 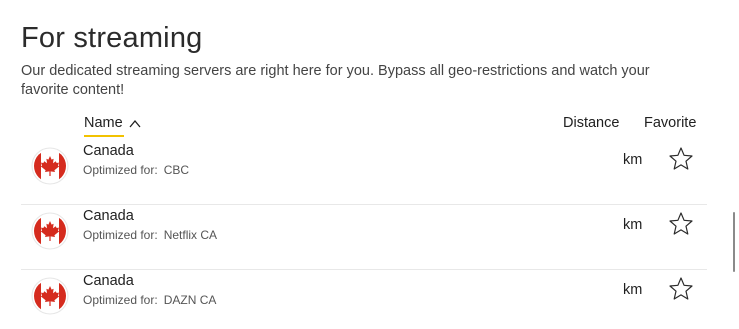 I want to click on optimized-for-text: Optimized for: Netflix CA, so click(x=150, y=235).